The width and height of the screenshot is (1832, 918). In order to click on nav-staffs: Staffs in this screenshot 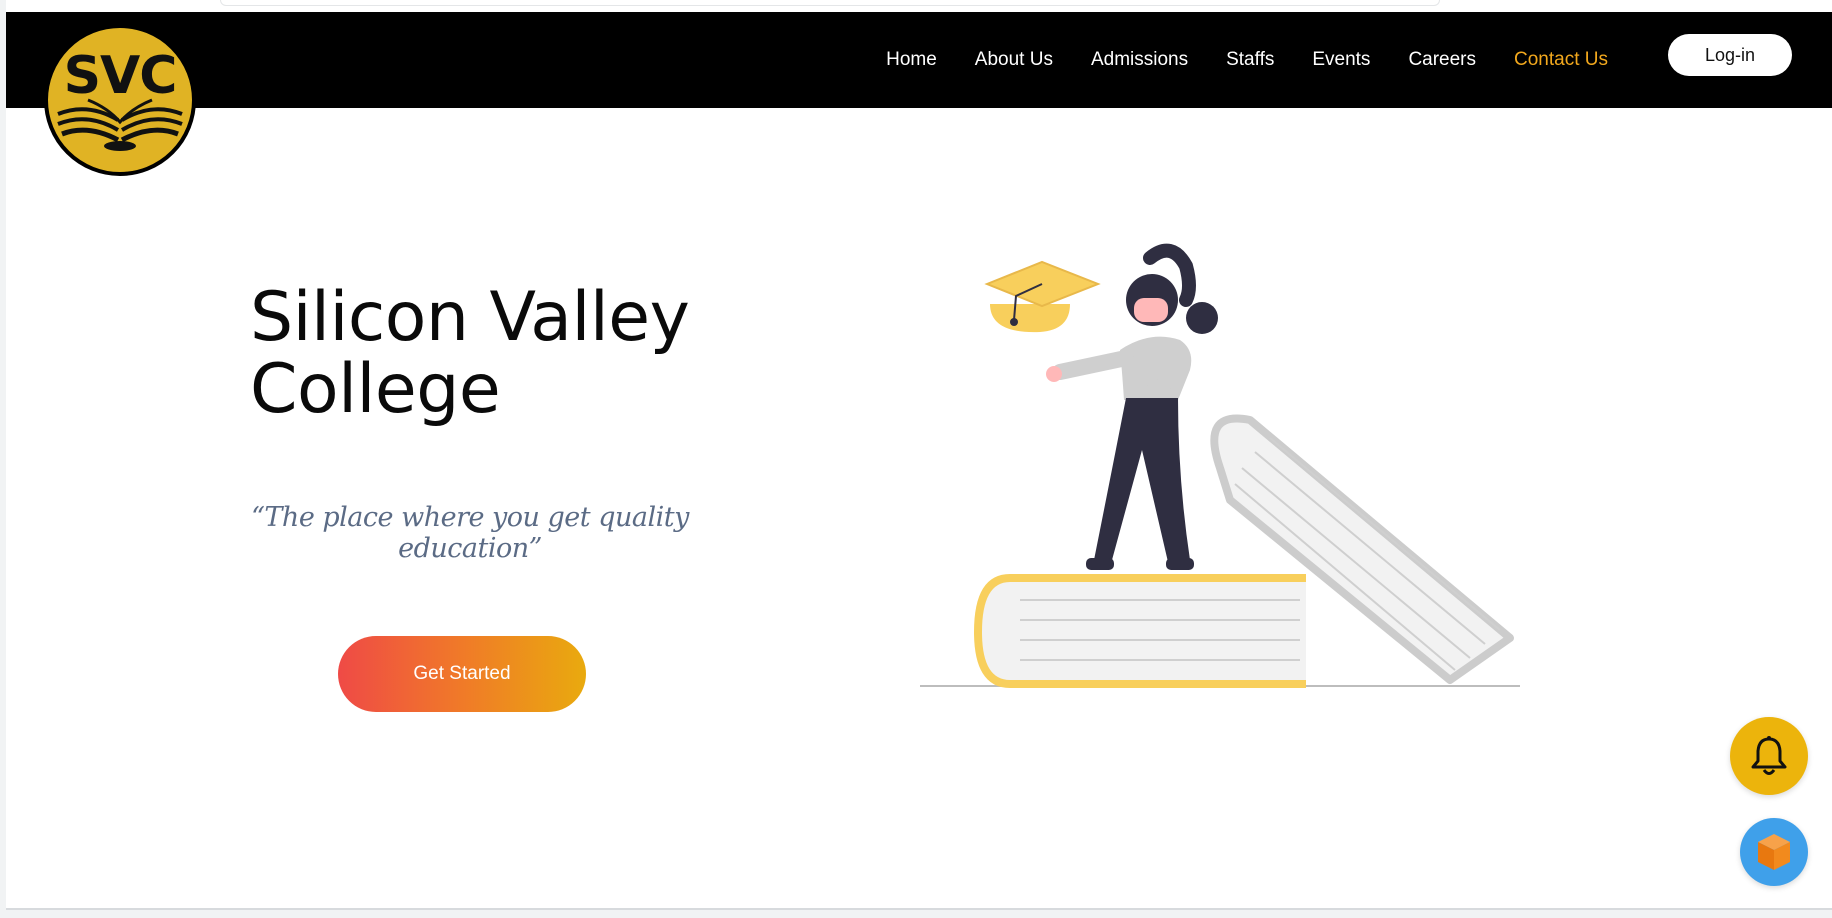, I will do `click(1250, 60)`.